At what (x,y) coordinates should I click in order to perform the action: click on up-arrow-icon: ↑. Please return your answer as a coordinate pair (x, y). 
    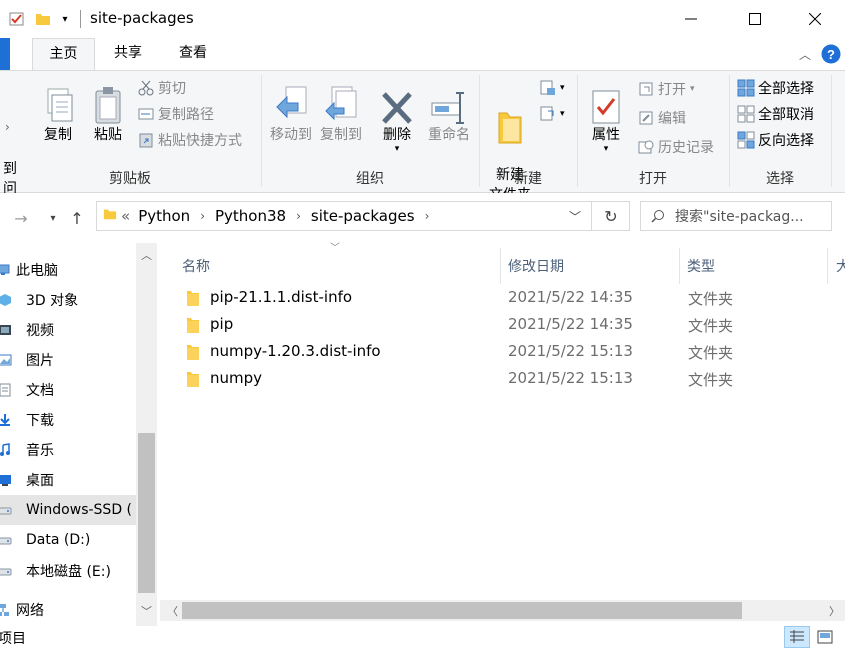
    Looking at the image, I should click on (77, 218).